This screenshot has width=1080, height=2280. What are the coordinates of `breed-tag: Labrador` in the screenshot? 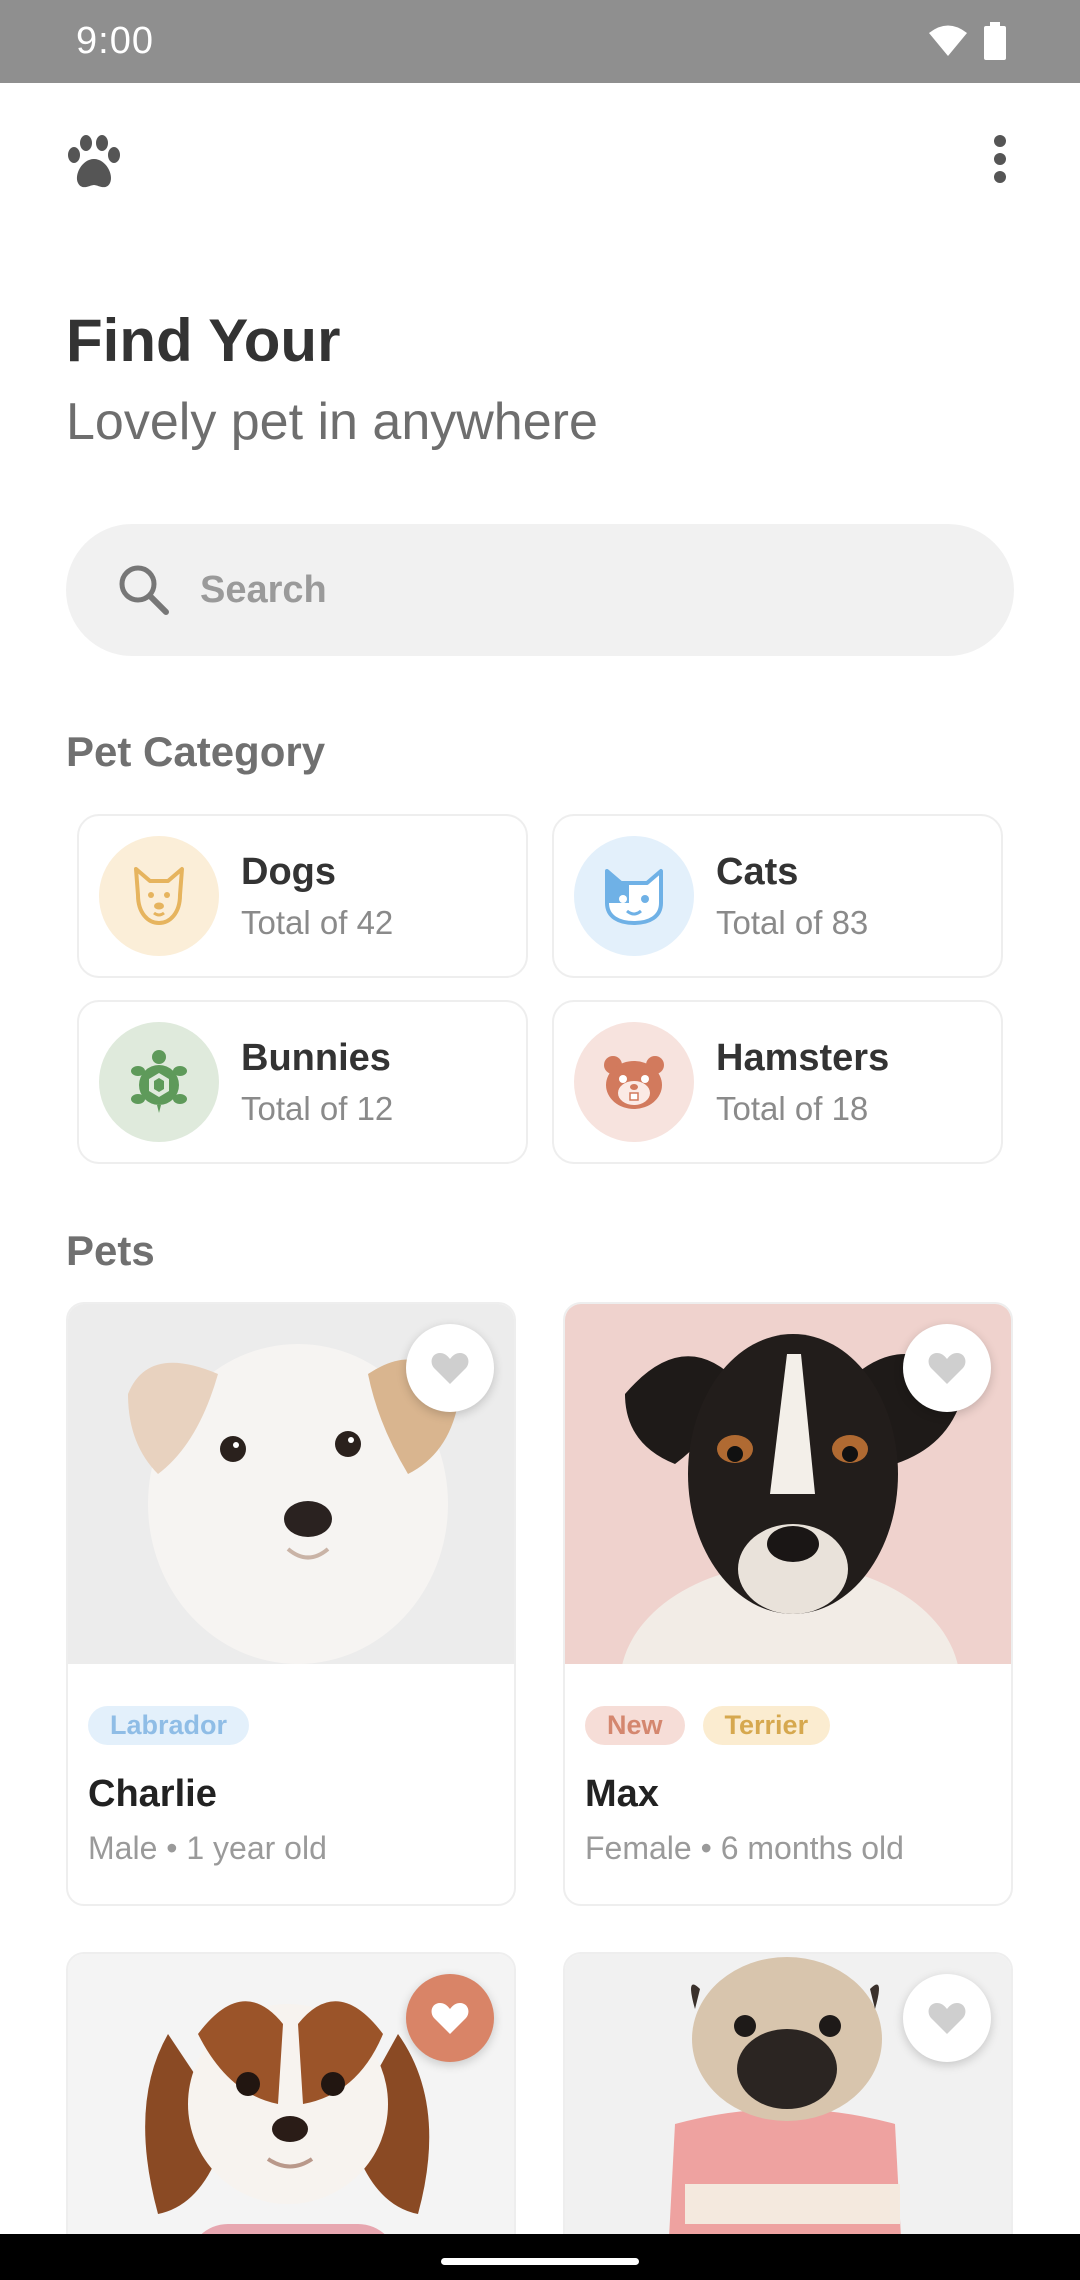 It's located at (169, 1725).